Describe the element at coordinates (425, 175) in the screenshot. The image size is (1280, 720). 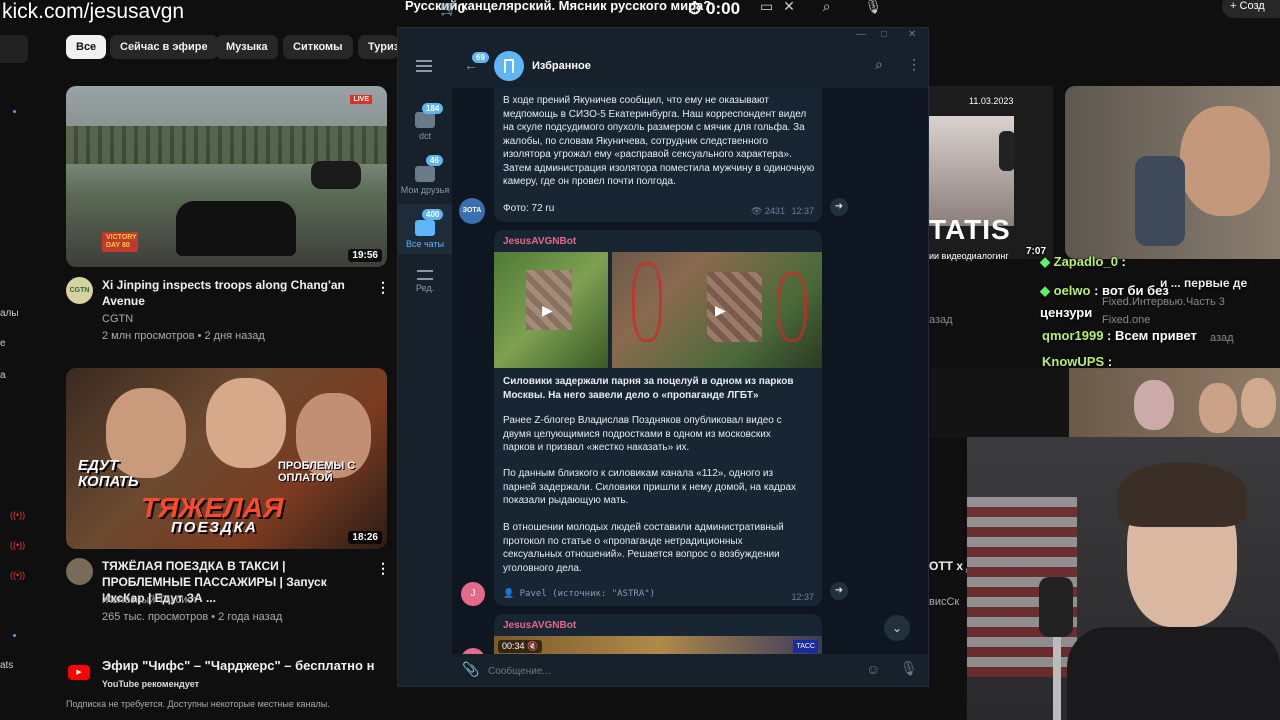
I see `folder-friends: Мои друзья 46` at that location.